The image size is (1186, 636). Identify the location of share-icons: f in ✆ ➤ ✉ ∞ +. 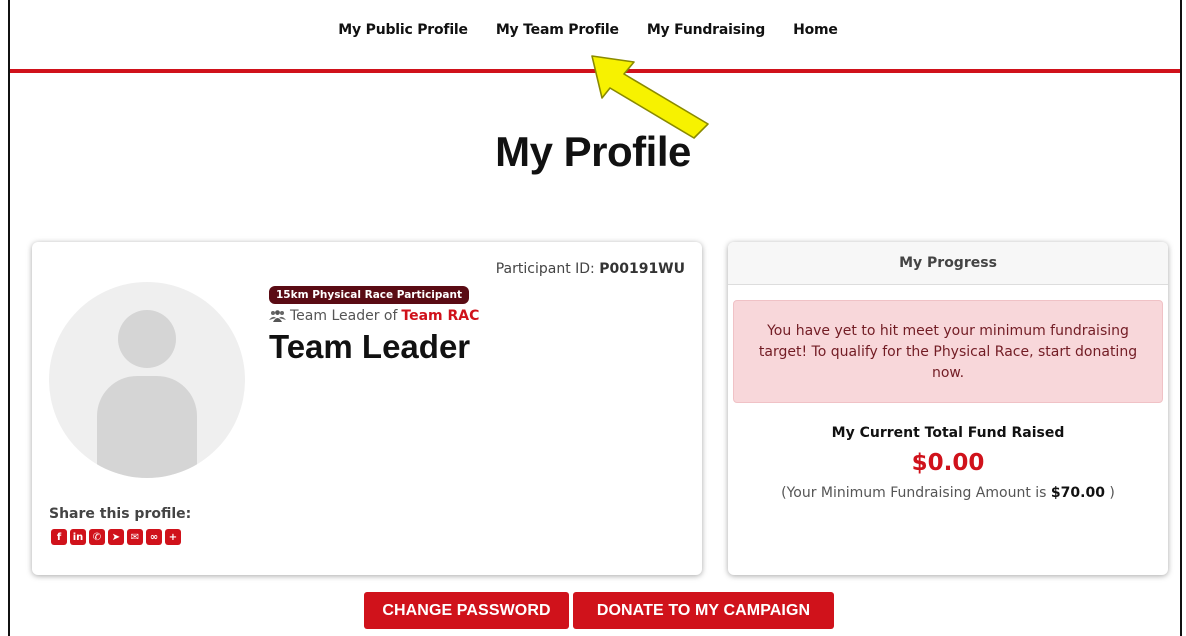
(116, 537).